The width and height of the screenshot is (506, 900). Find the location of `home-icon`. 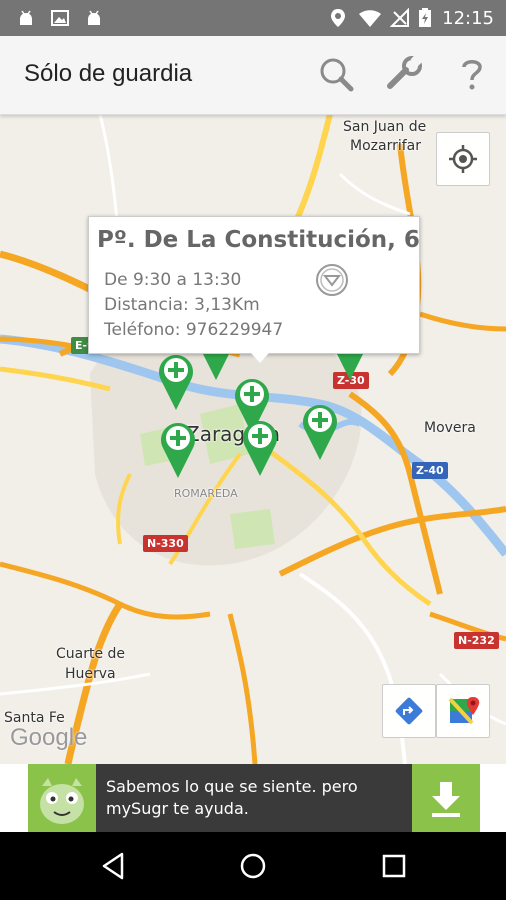

home-icon is located at coordinates (253, 866).